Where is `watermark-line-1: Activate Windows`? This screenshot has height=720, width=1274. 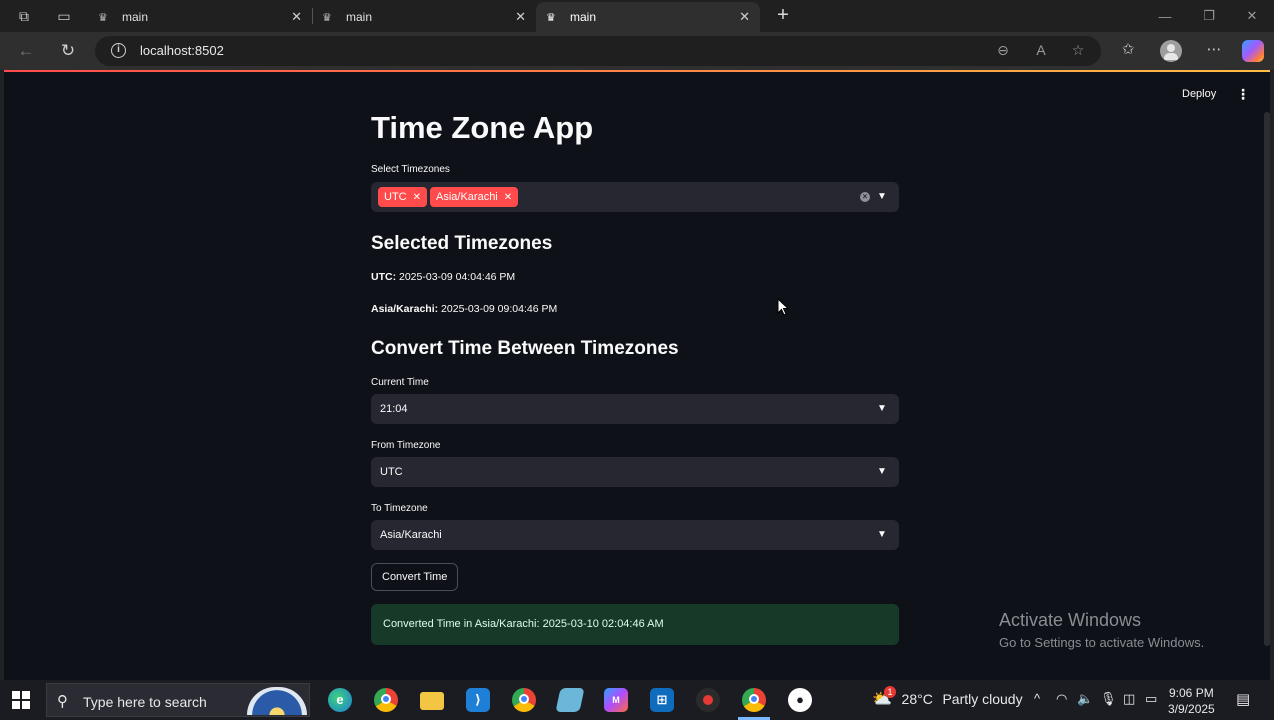
watermark-line-1: Activate Windows is located at coordinates (1070, 620).